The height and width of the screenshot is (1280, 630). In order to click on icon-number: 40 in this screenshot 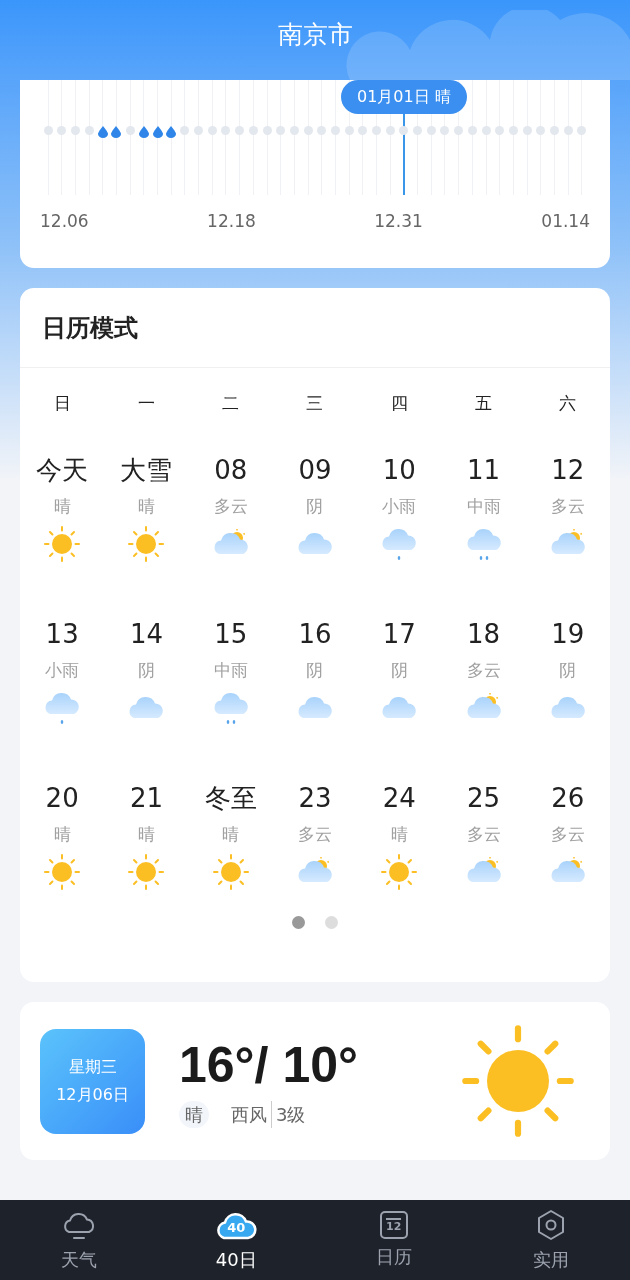, I will do `click(236, 1227)`.